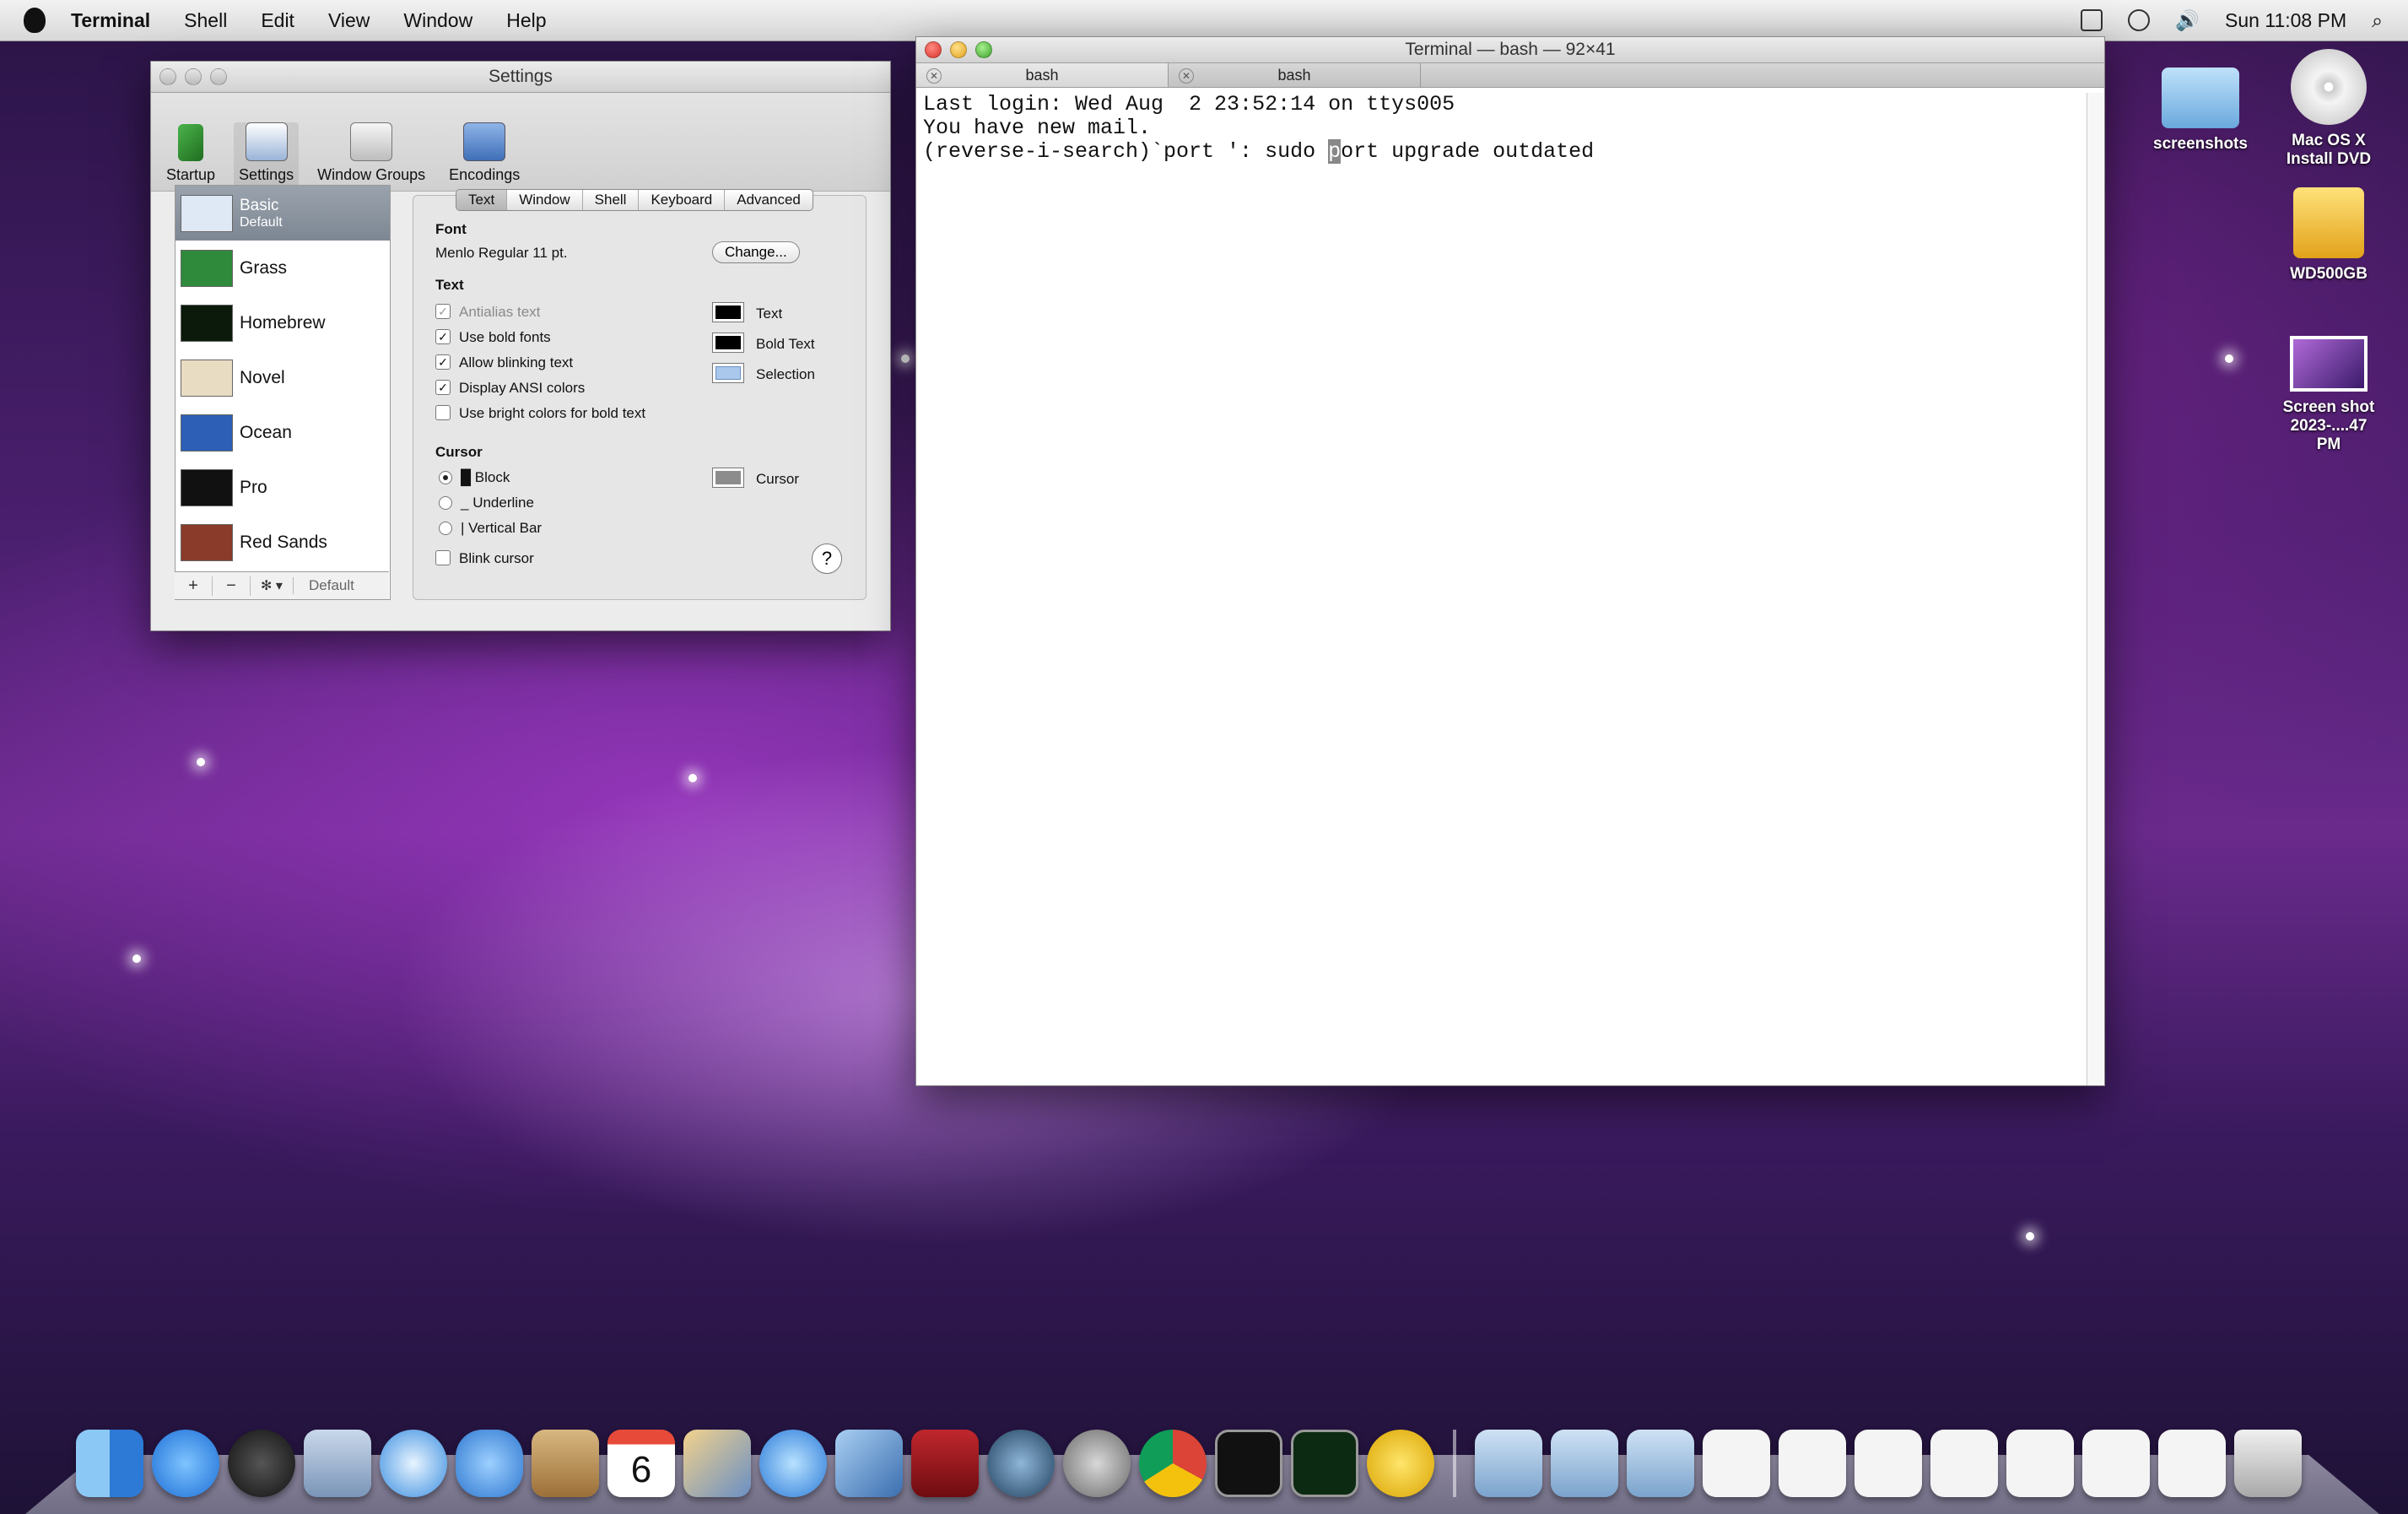  I want to click on text-color-swatch, so click(728, 312).